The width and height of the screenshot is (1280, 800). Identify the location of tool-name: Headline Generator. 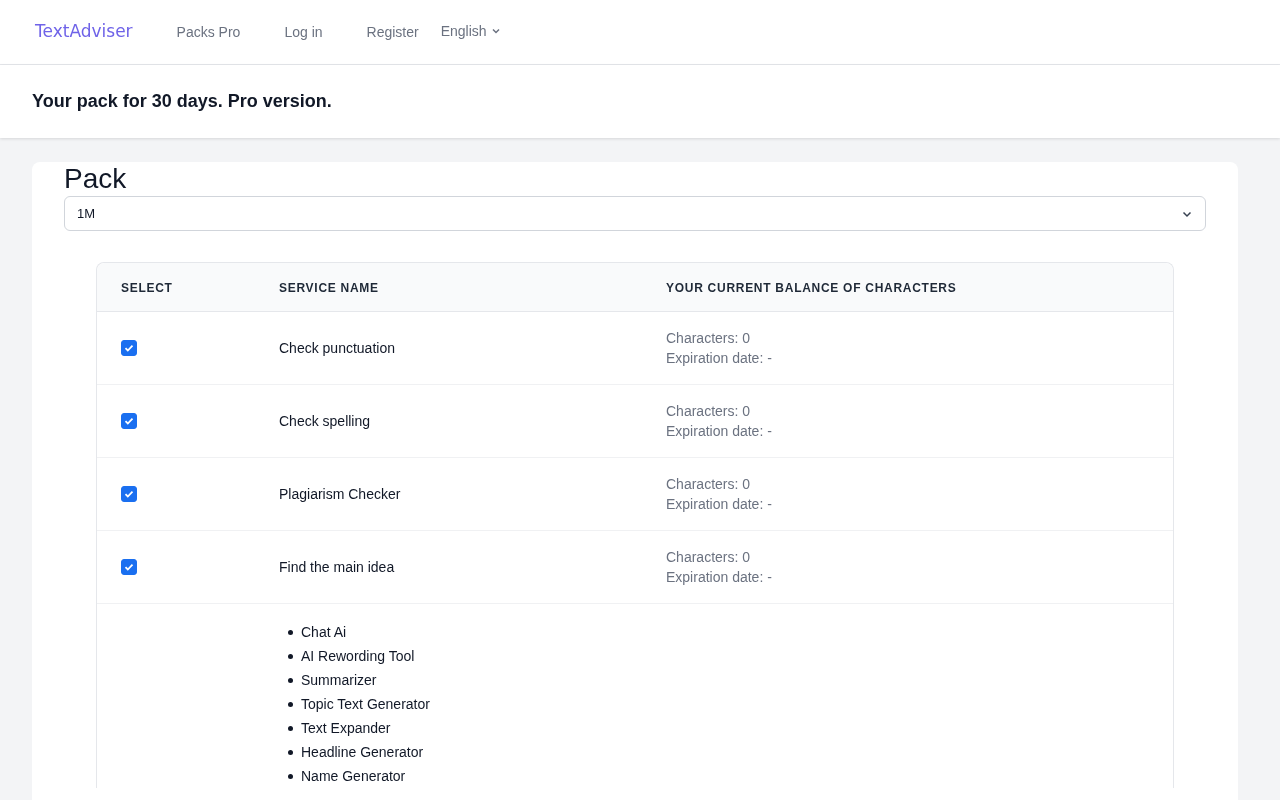
(362, 752).